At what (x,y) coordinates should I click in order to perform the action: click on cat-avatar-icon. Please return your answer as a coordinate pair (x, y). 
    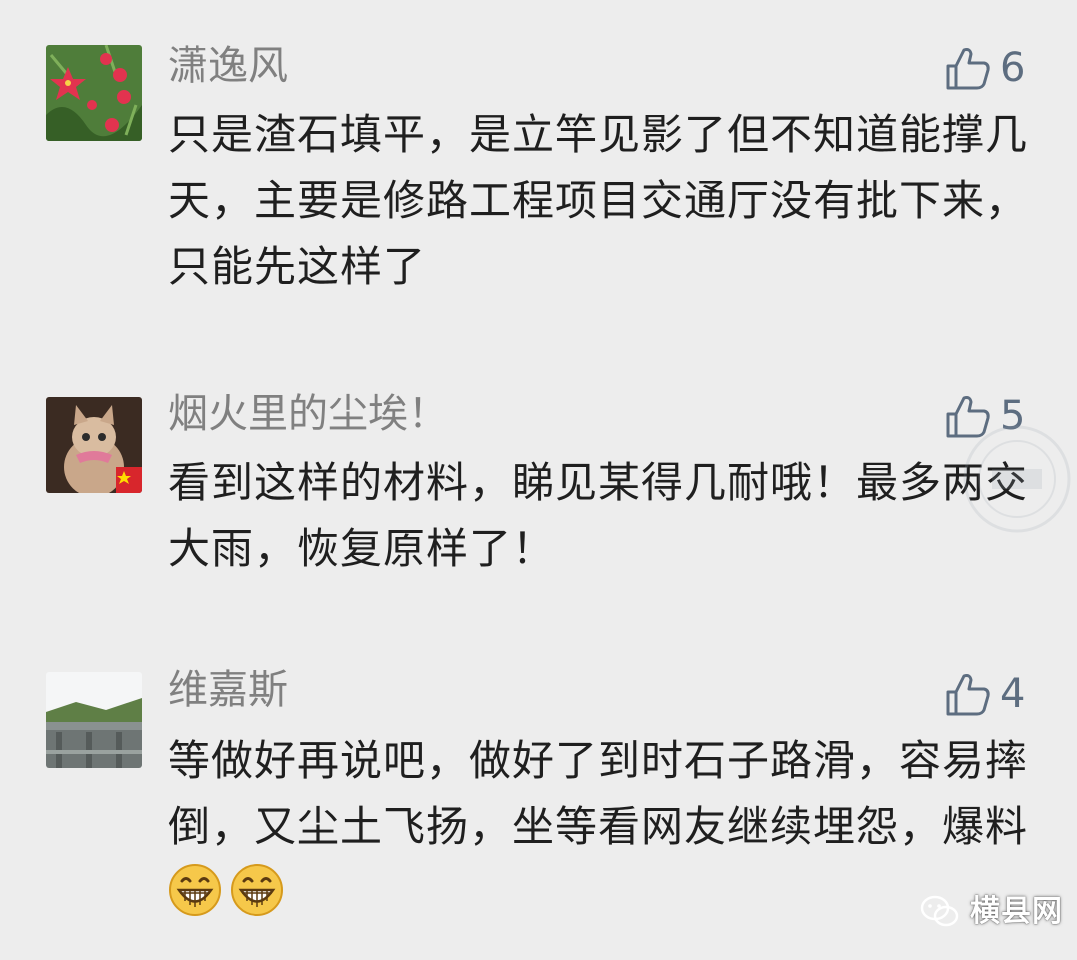
    Looking at the image, I should click on (94, 445).